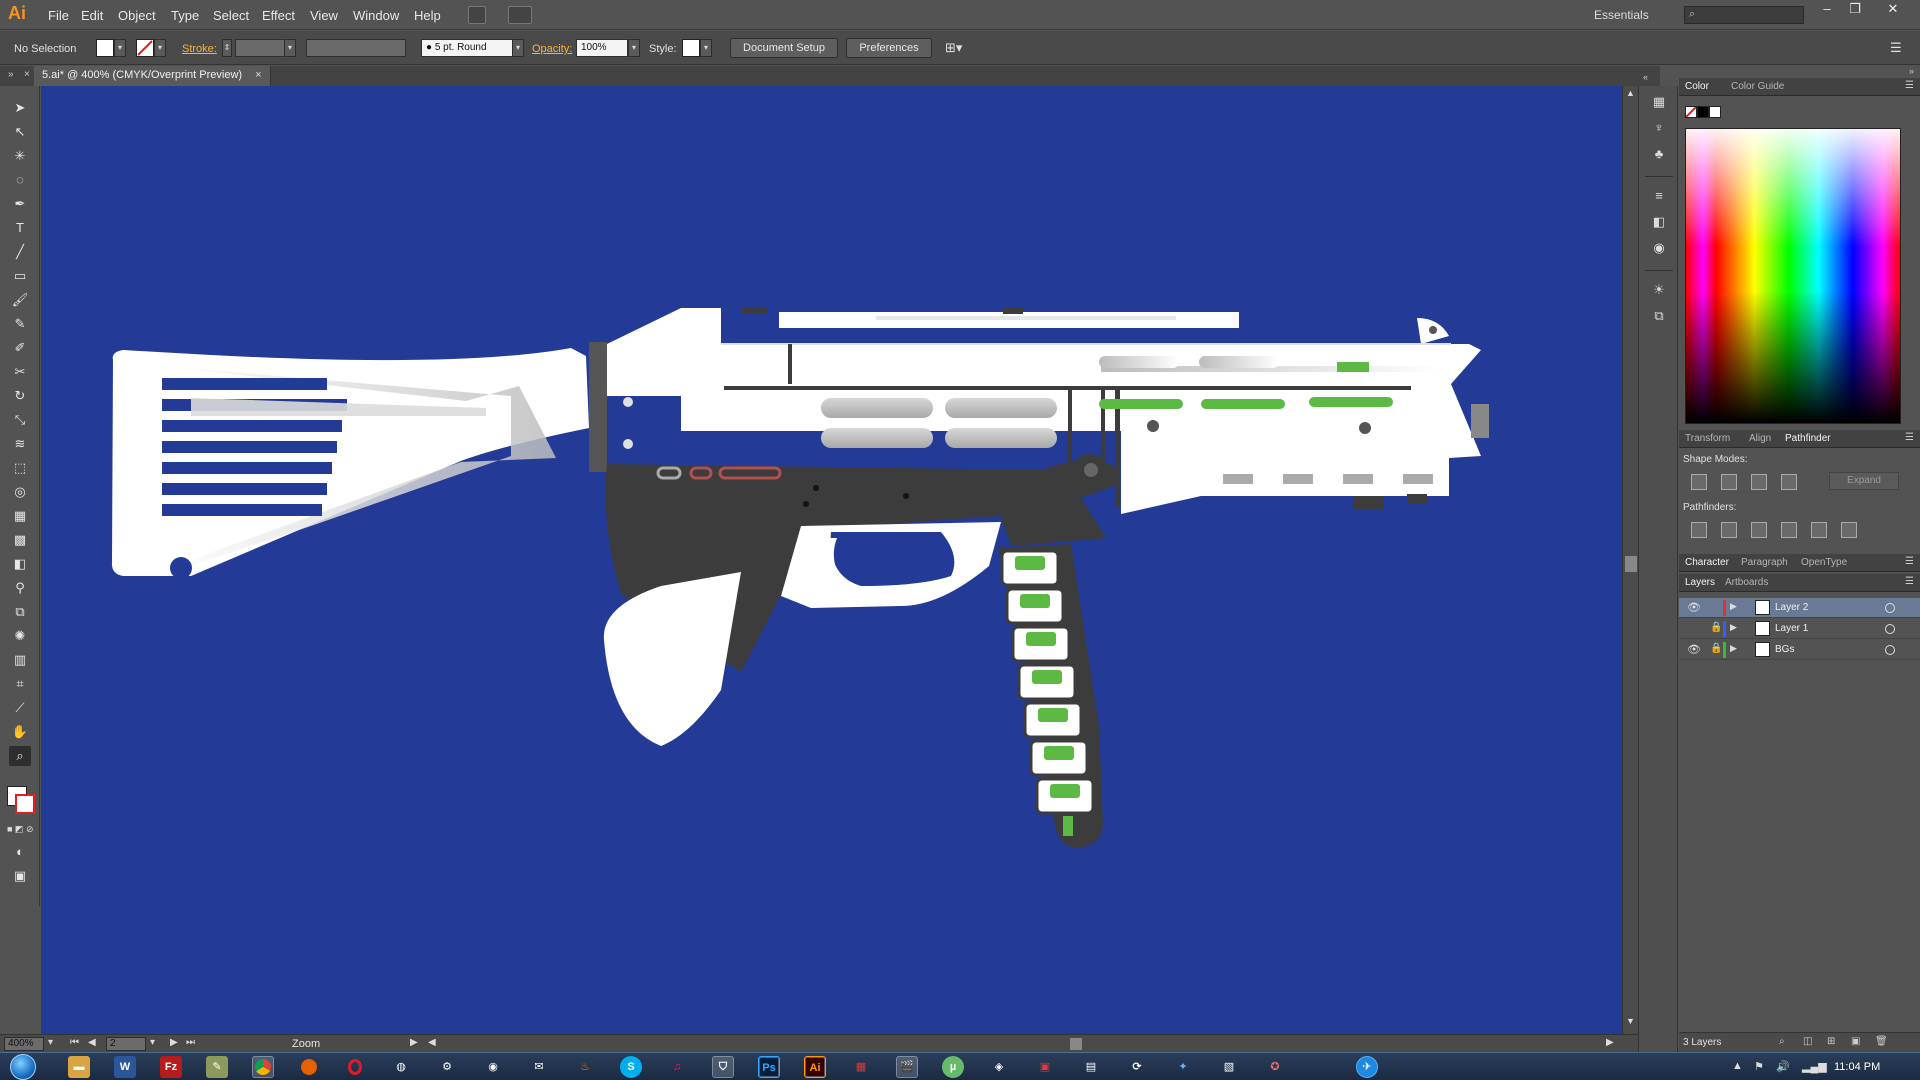  Describe the element at coordinates (20, 612) in the screenshot. I see `blend-tool-icon: ⧉` at that location.